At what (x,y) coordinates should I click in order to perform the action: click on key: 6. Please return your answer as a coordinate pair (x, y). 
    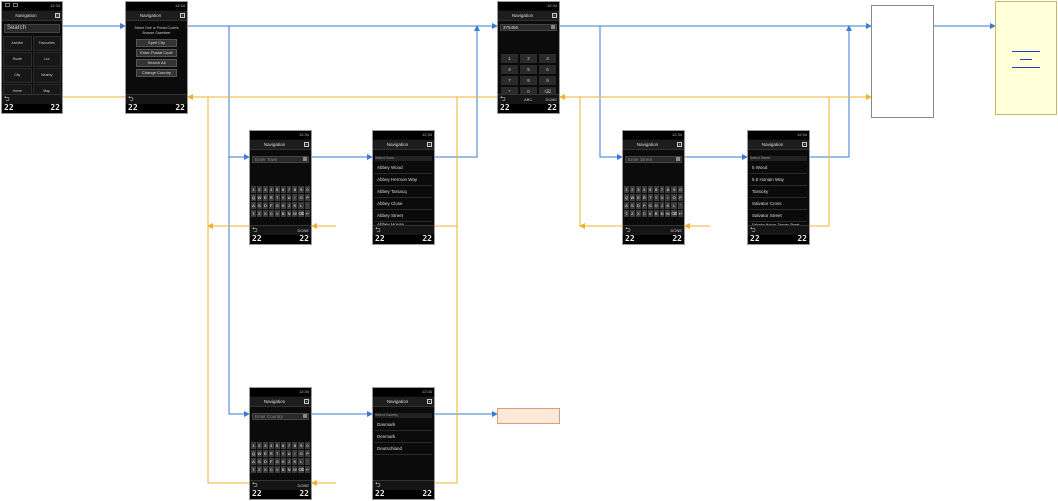
    Looking at the image, I should click on (547, 69).